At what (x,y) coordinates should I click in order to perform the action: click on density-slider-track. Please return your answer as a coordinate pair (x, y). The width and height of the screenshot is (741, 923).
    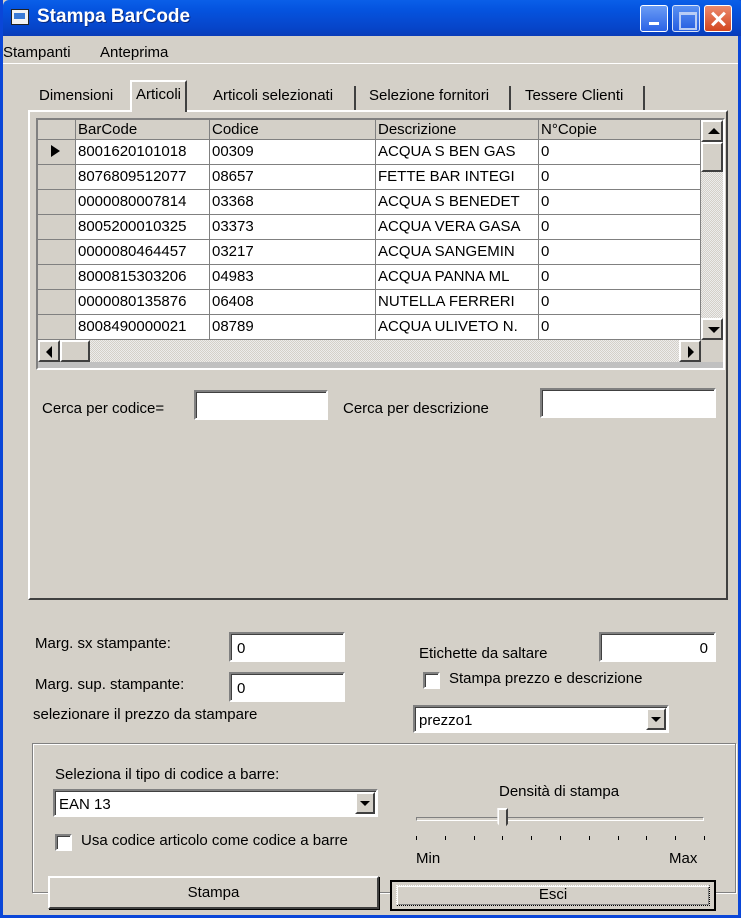
    Looking at the image, I should click on (560, 819).